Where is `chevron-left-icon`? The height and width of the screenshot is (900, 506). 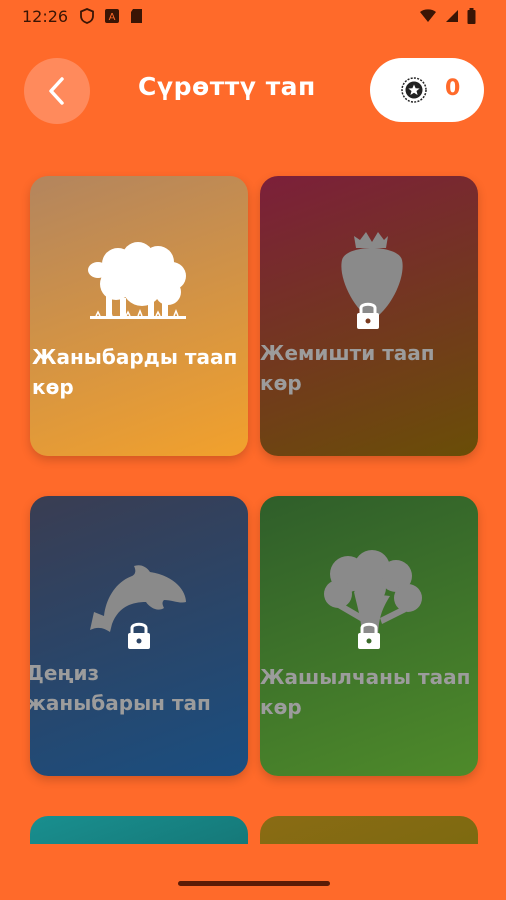
chevron-left-icon is located at coordinates (56, 91).